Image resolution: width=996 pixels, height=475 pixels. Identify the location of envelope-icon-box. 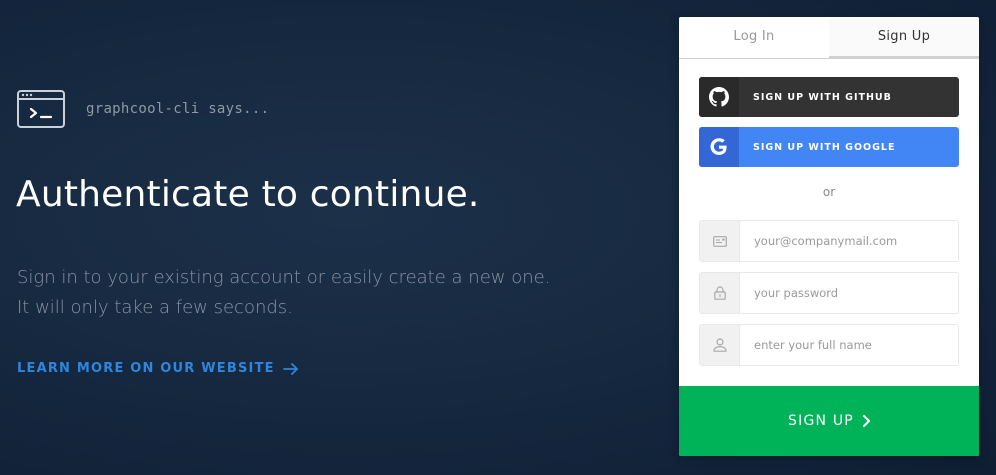
(720, 241).